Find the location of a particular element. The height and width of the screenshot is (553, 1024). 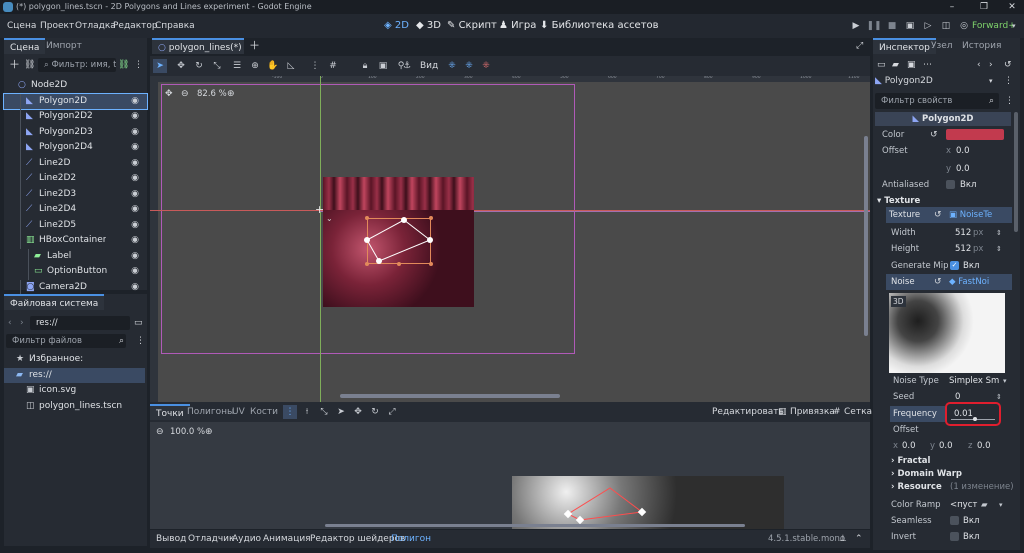

view-menu: Вид is located at coordinates (429, 66).